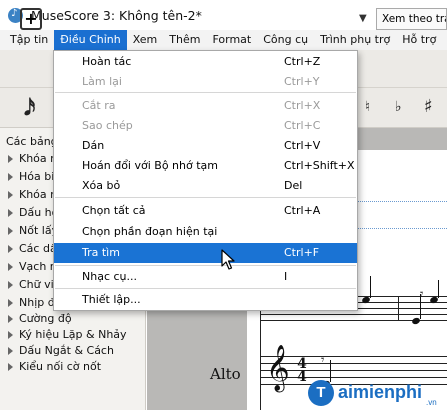 This screenshot has width=447, height=410. What do you see at coordinates (205, 106) in the screenshot?
I see `menu-item-cut: Cắt ra Ctrl+X` at bounding box center [205, 106].